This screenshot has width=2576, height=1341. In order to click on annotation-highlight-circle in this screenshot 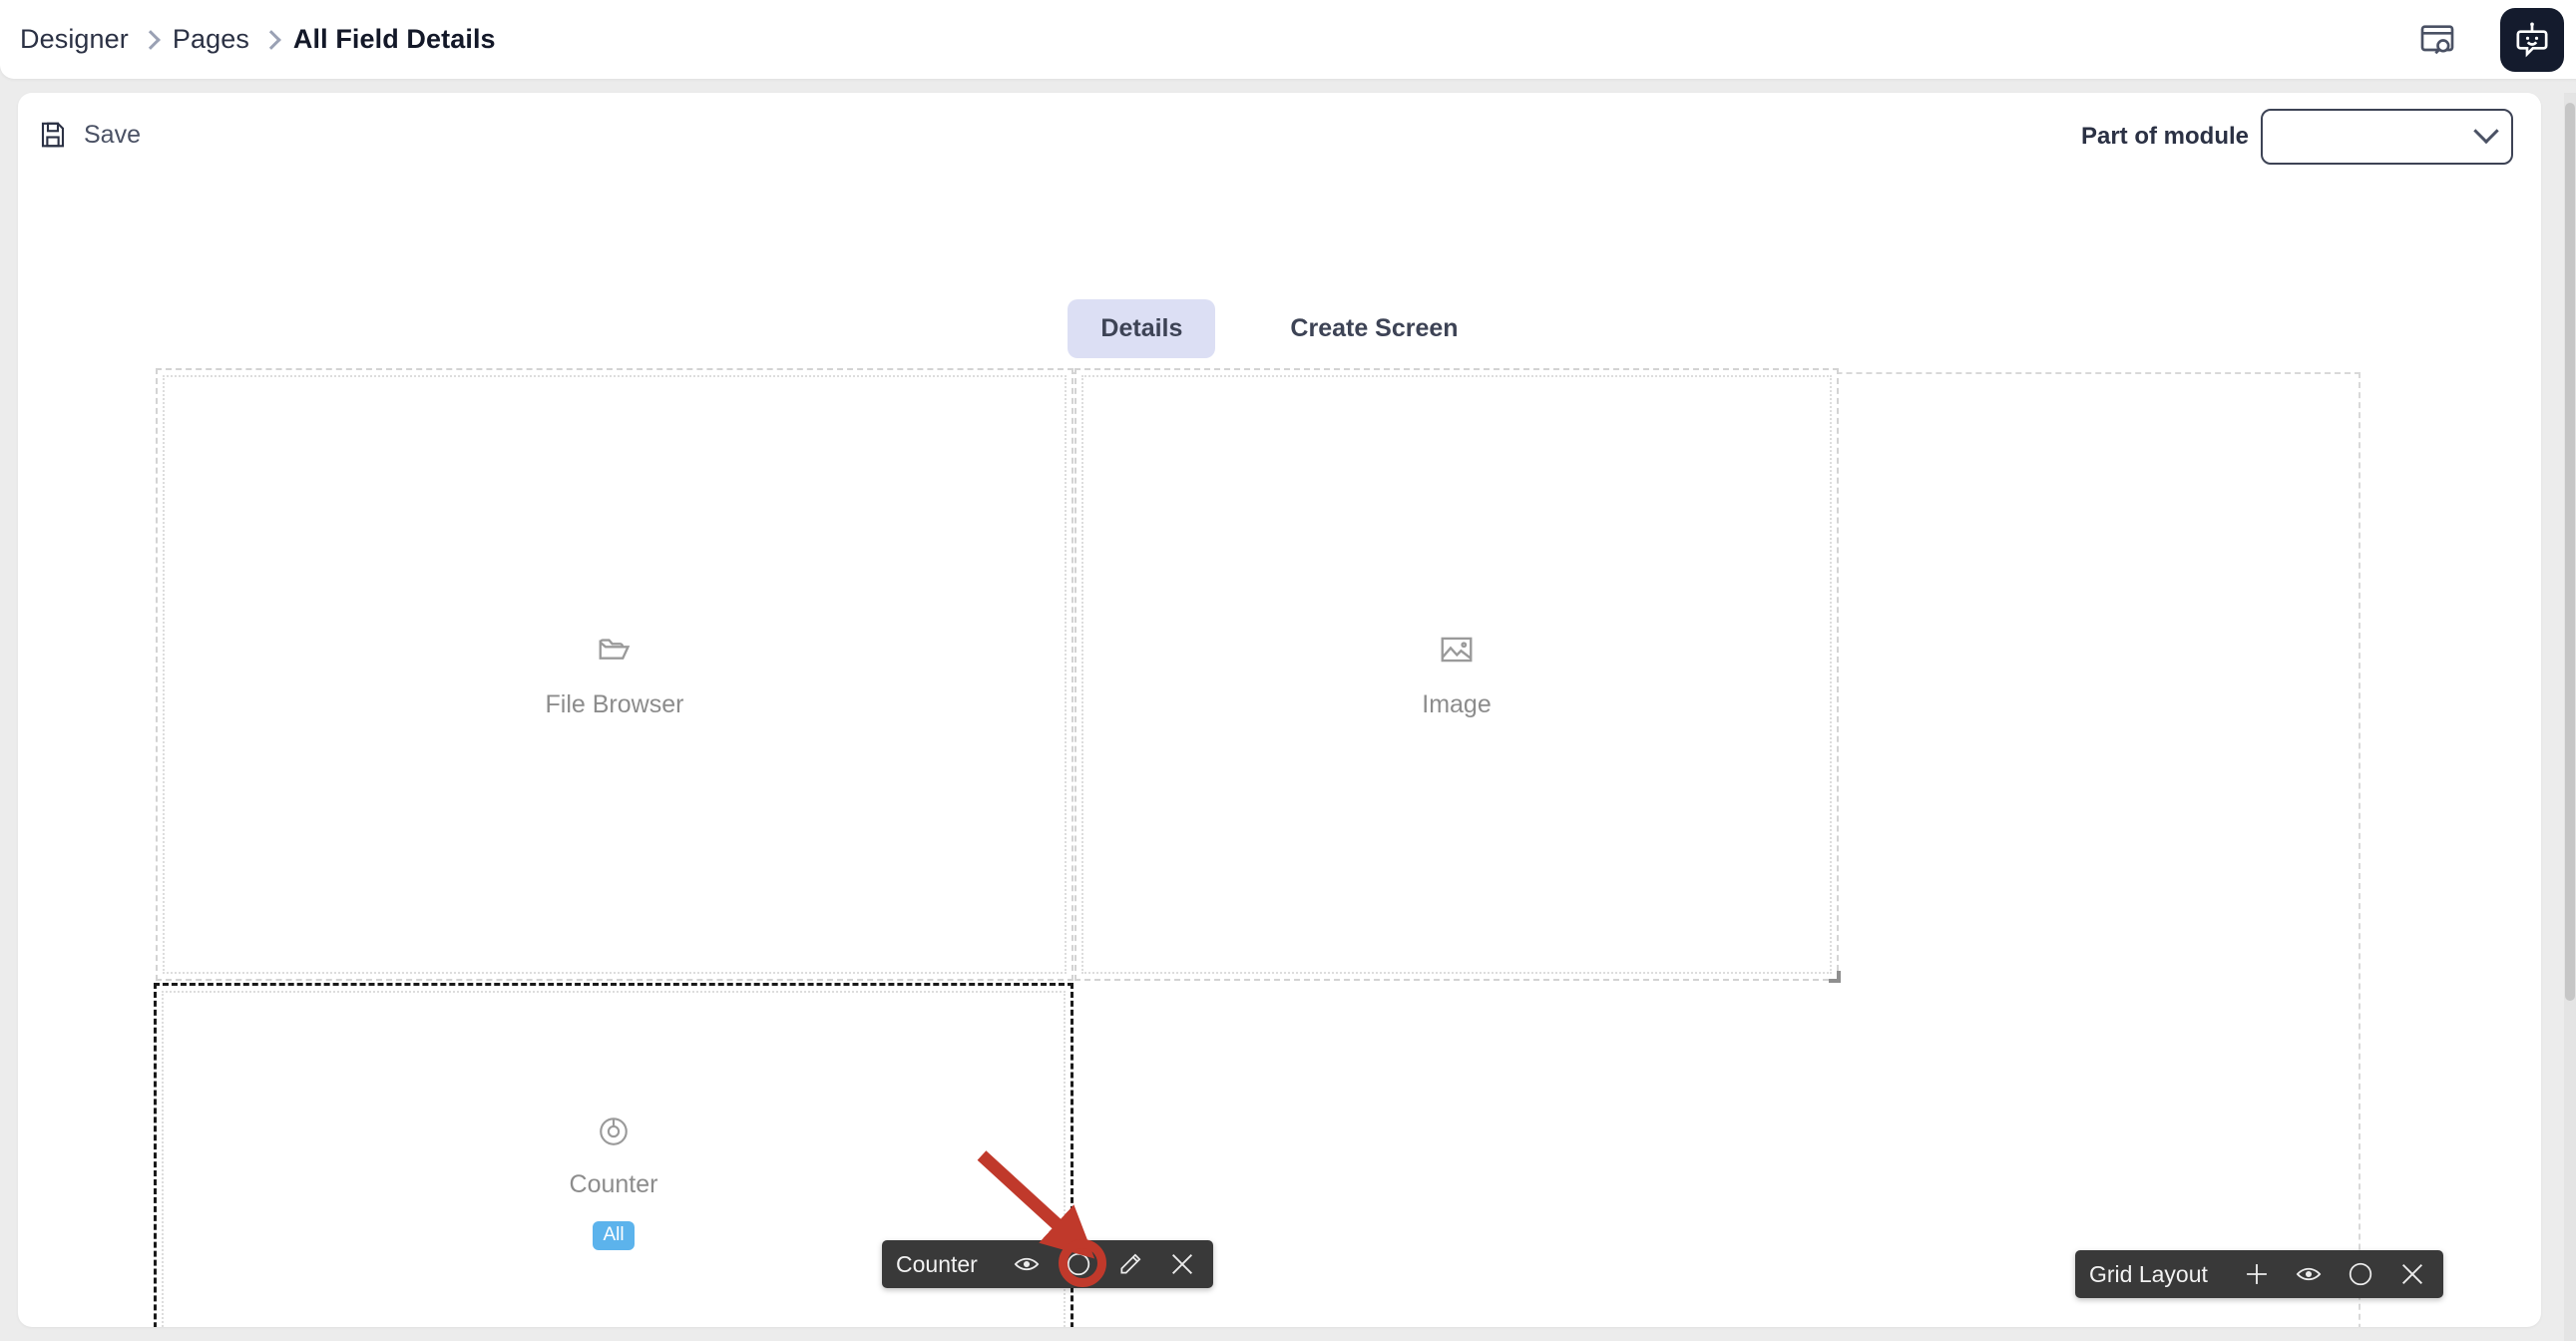, I will do `click(1082, 1263)`.